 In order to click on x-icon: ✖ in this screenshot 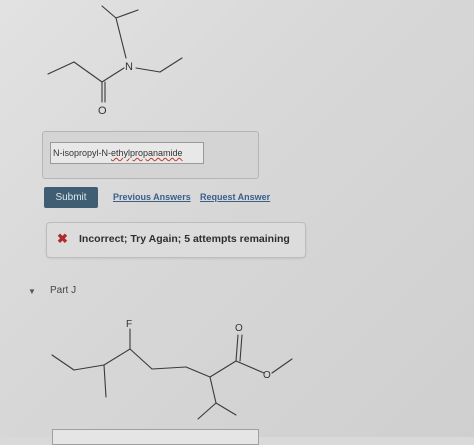, I will do `click(62, 238)`.